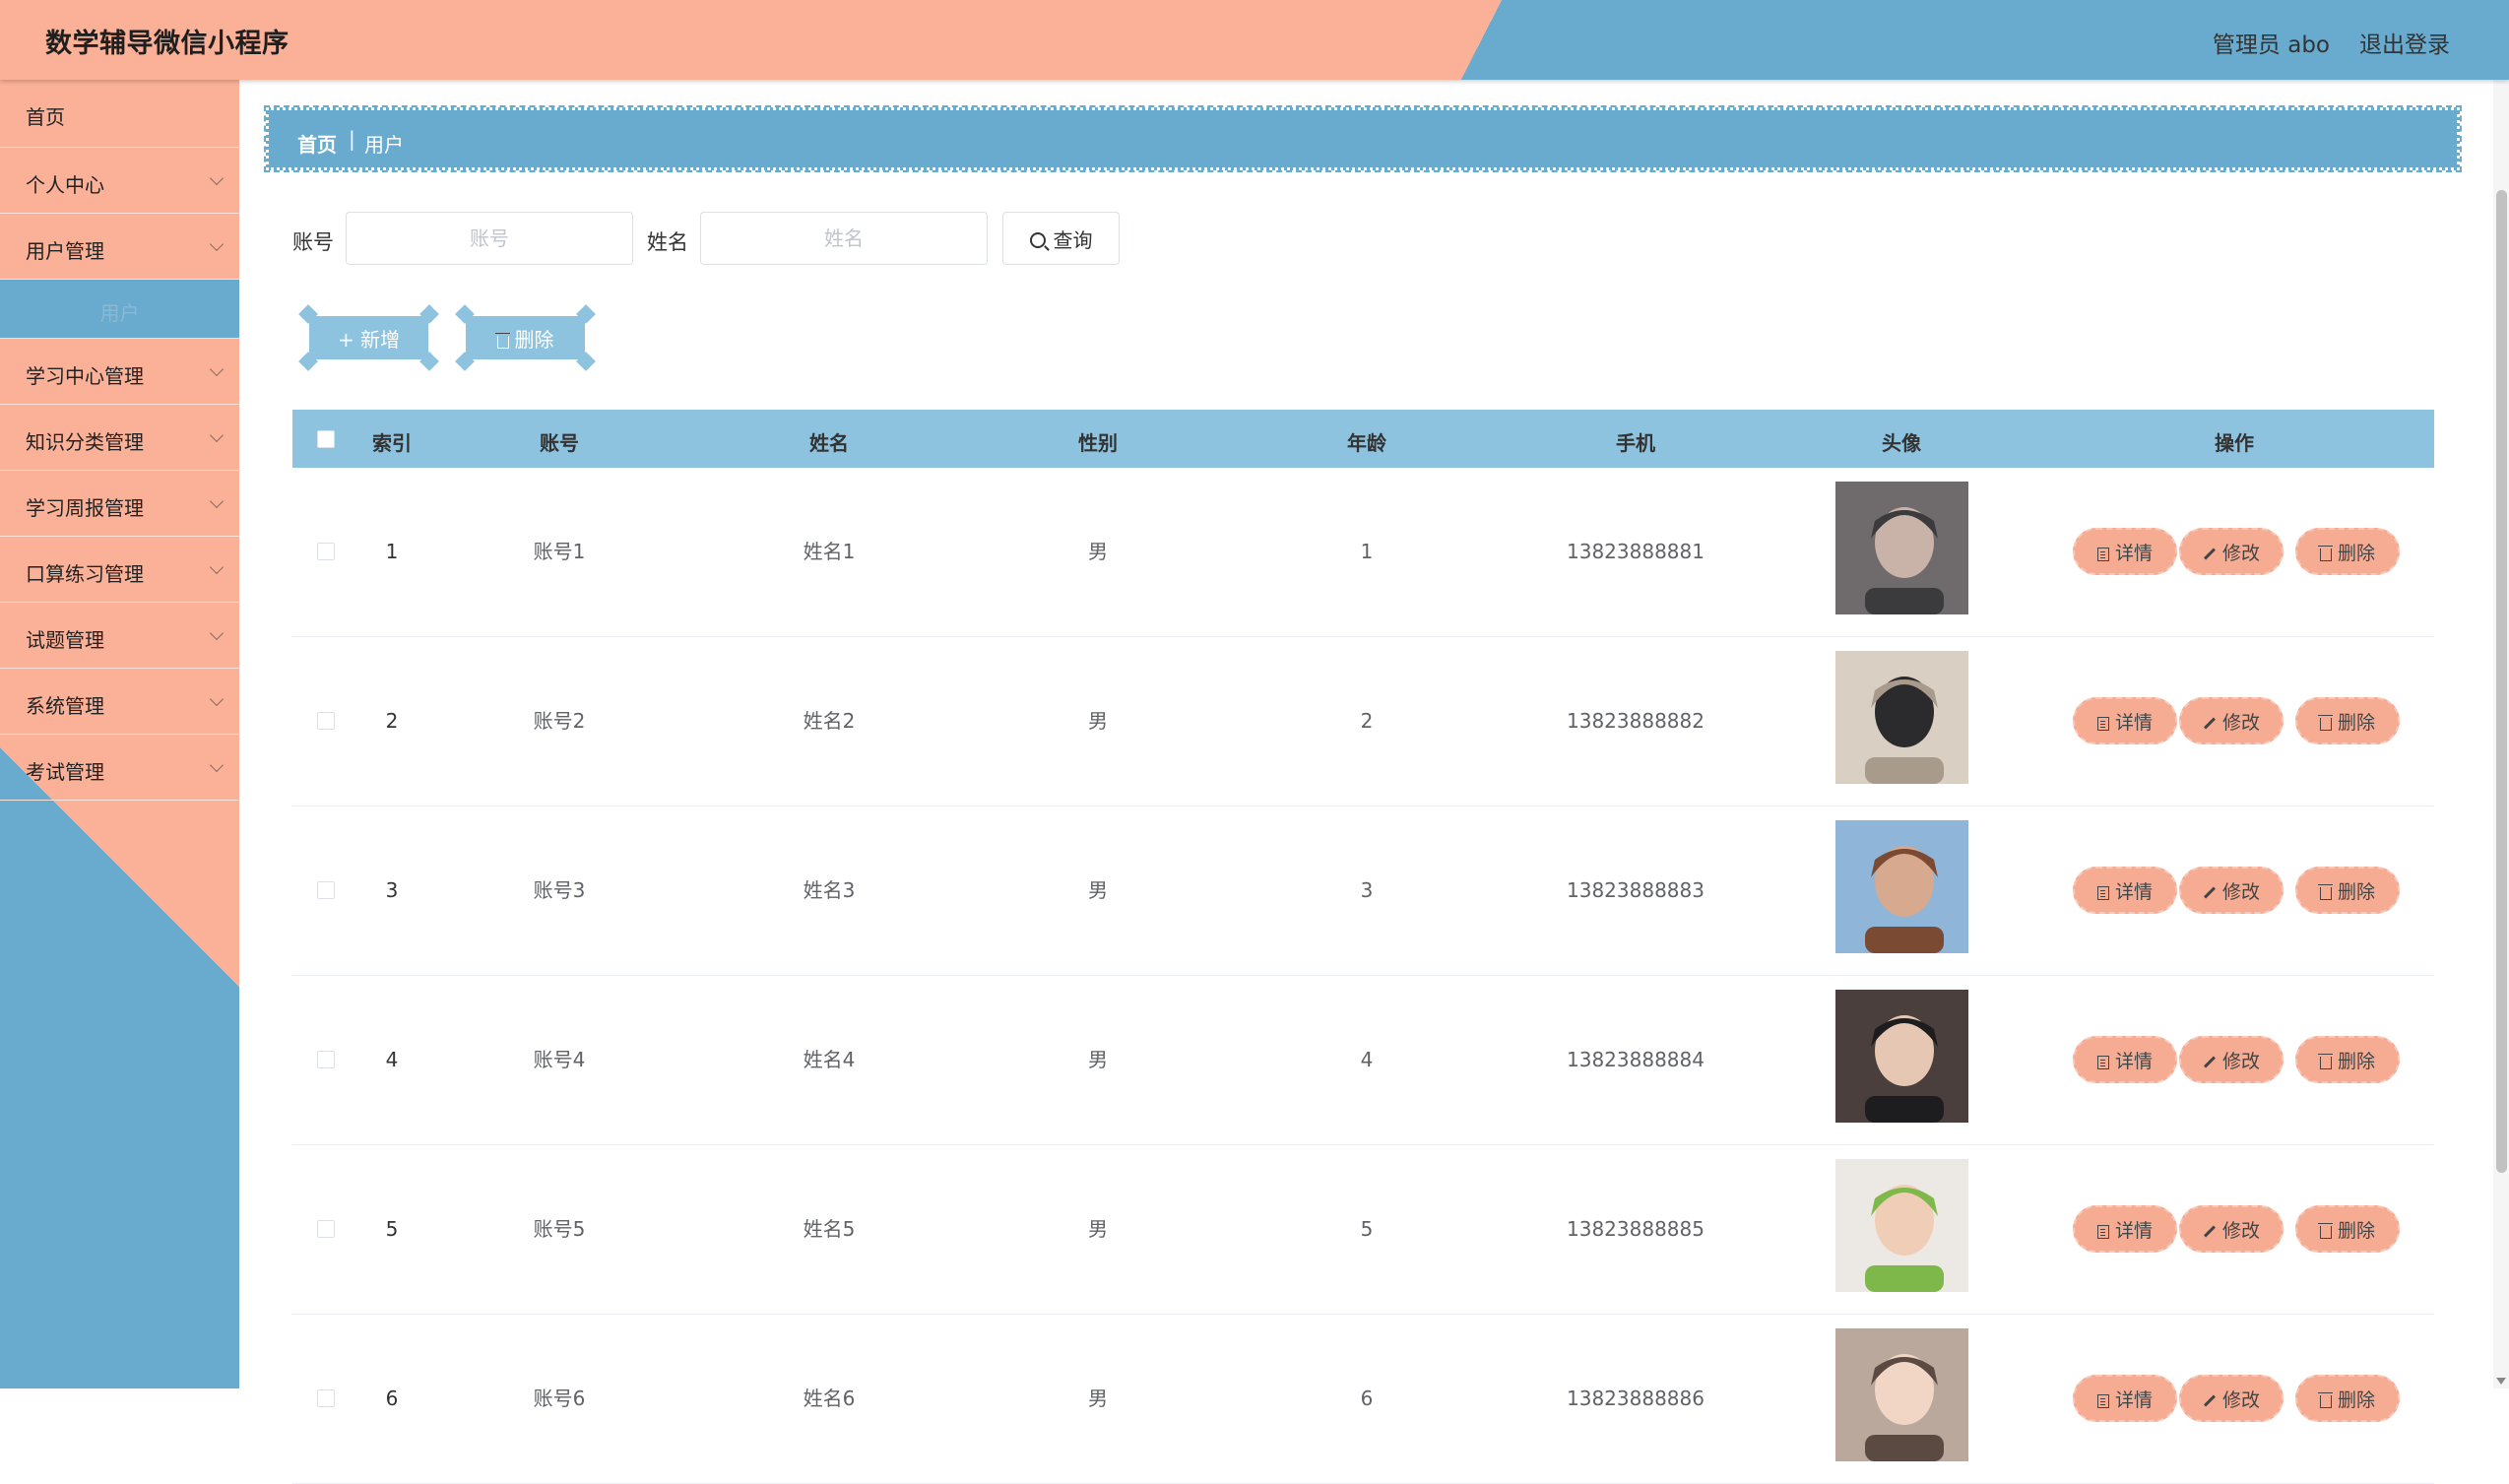 This screenshot has width=2509, height=1484. I want to click on cell-phone: 13823888882, so click(1636, 721).